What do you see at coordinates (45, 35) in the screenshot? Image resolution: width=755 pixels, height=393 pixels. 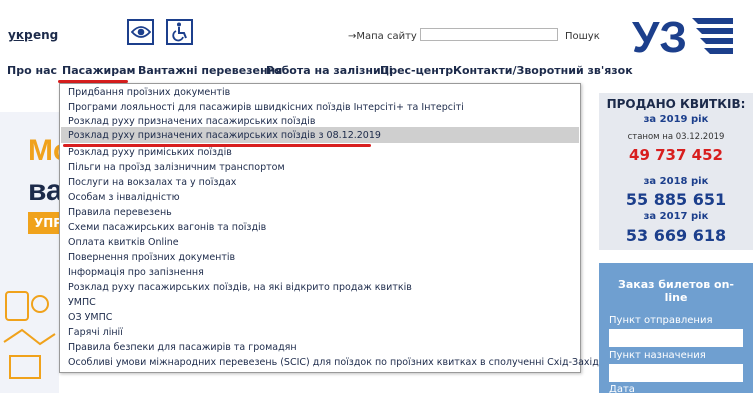 I see `lang-en-link: eng` at bounding box center [45, 35].